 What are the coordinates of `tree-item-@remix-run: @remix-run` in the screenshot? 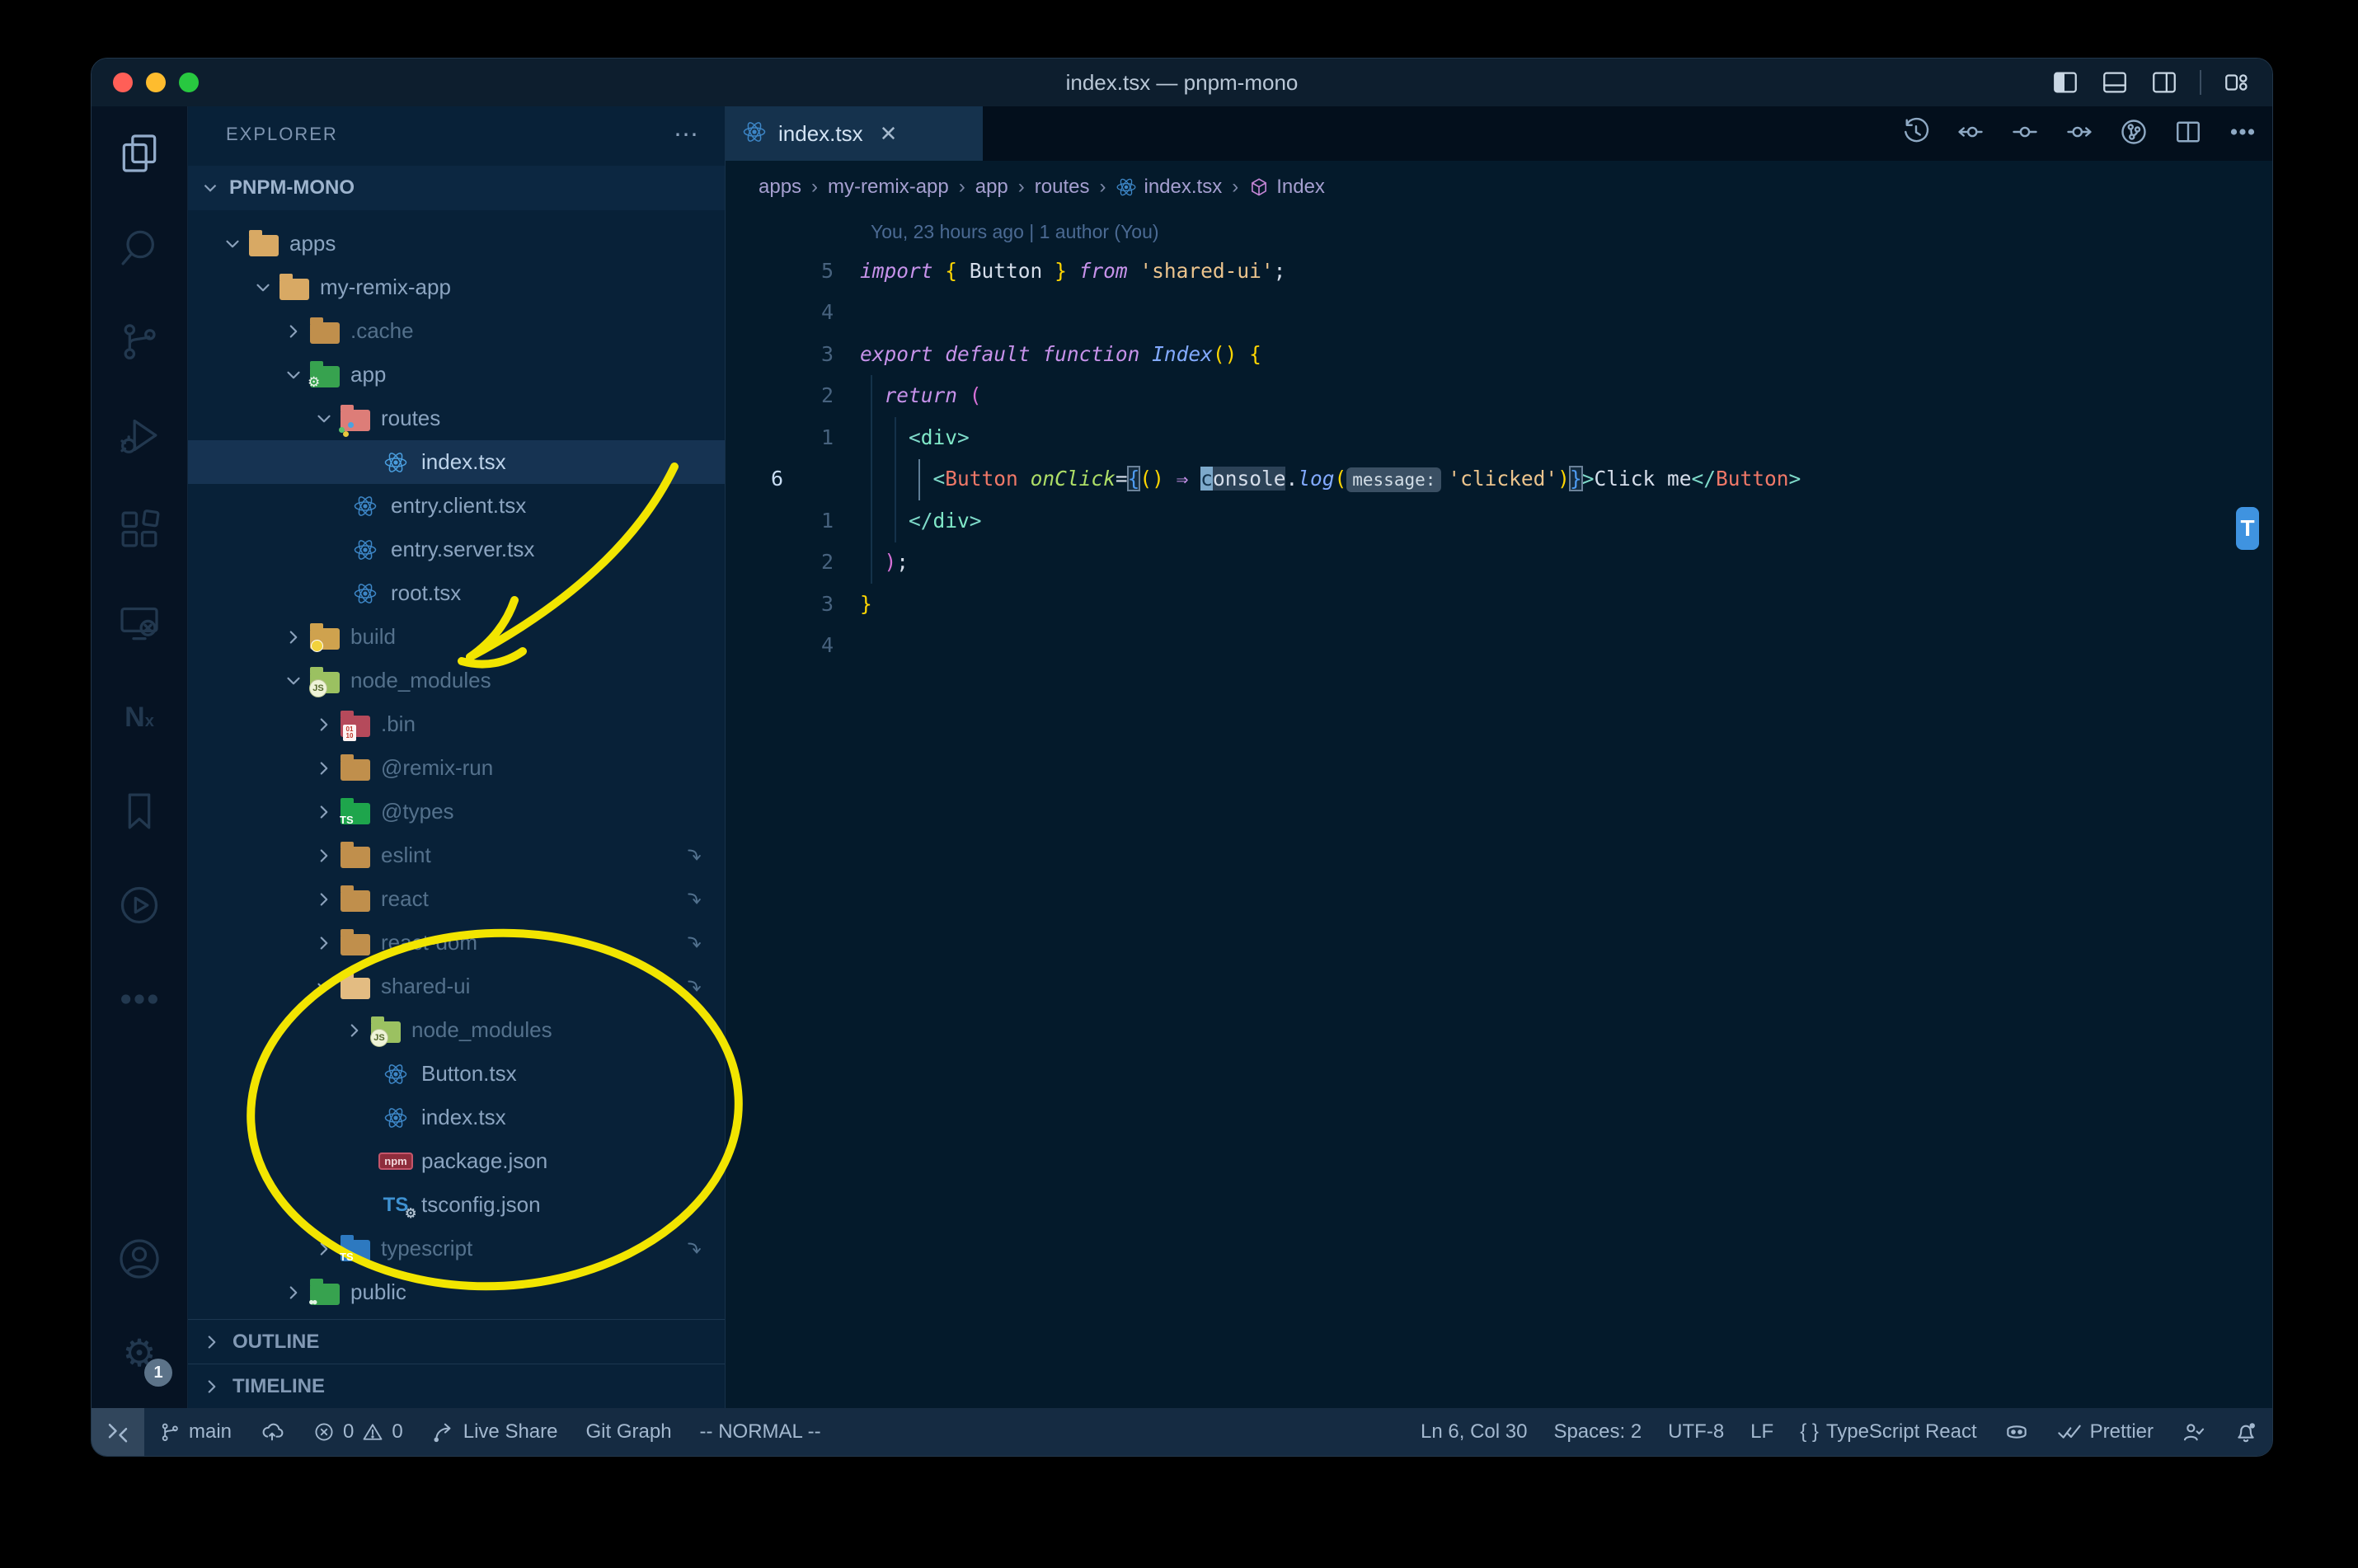 It's located at (457, 768).